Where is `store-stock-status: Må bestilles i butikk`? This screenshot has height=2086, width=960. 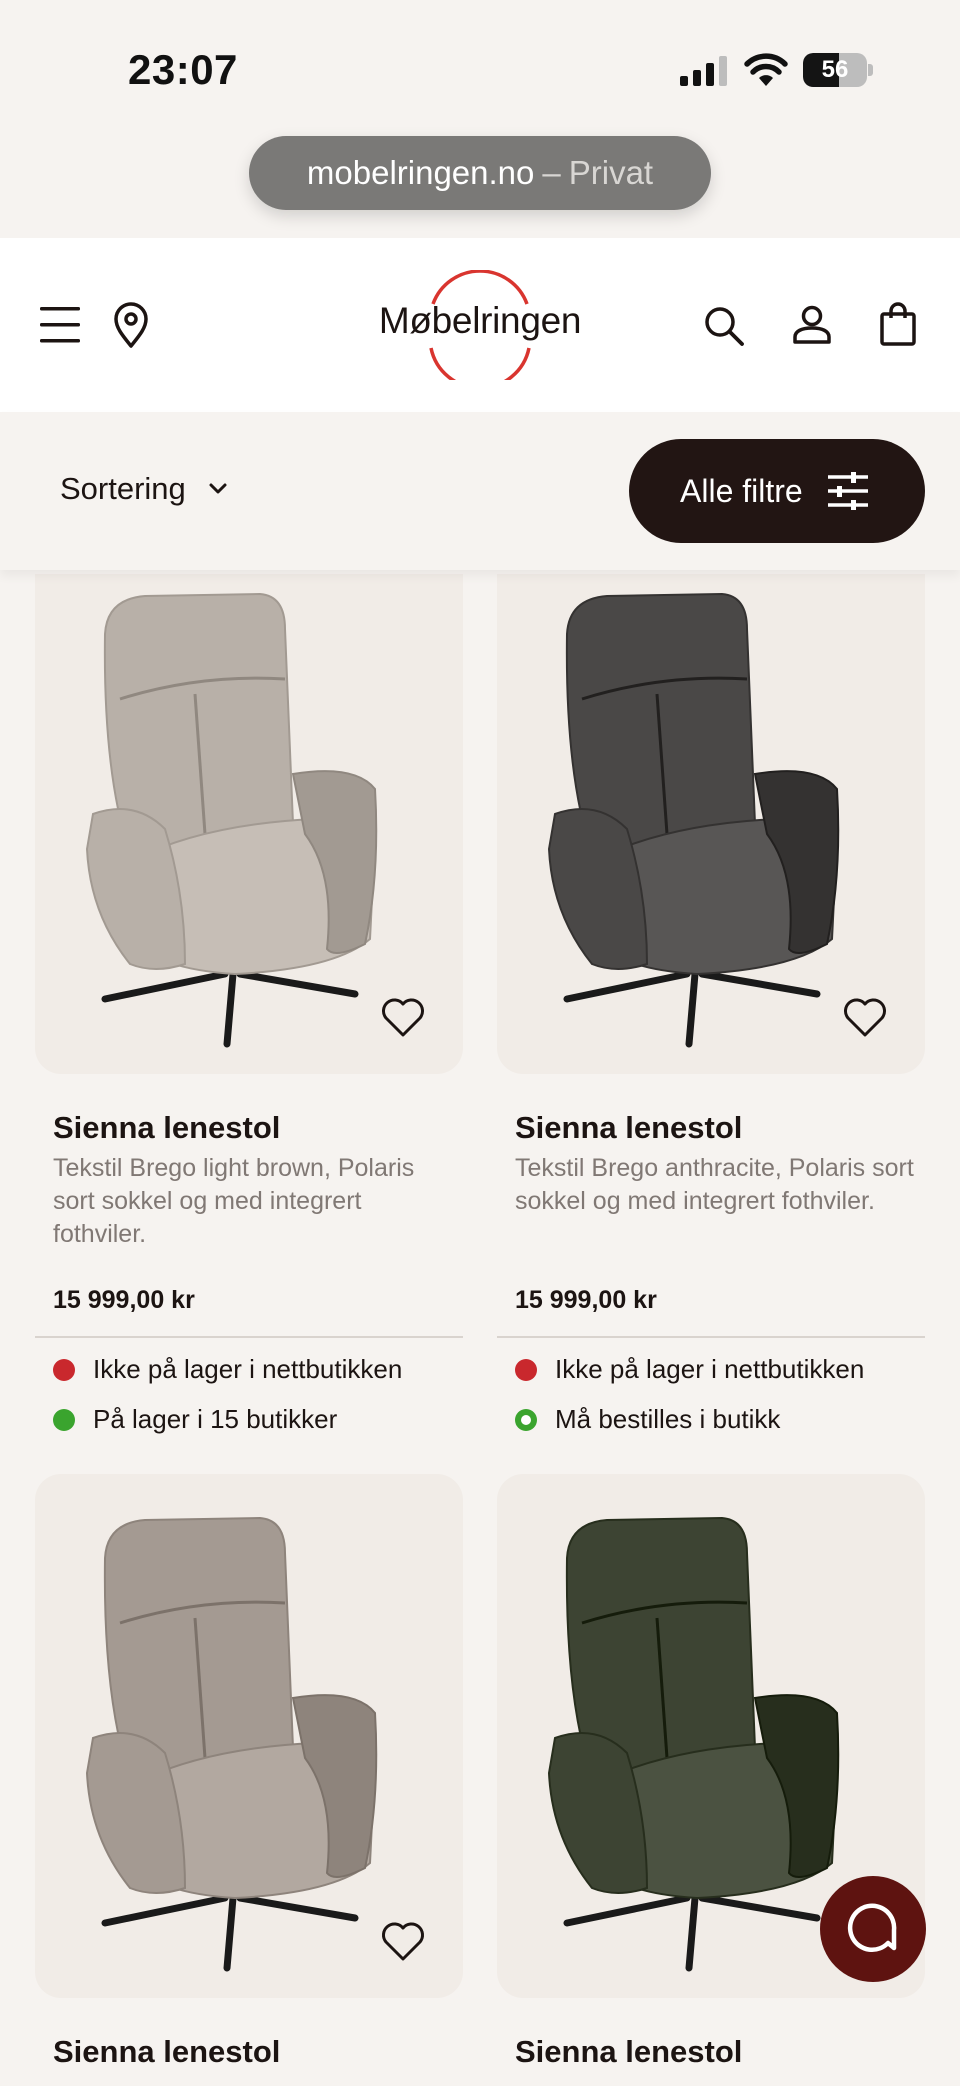
store-stock-status: Må bestilles i butikk is located at coordinates (647, 1419).